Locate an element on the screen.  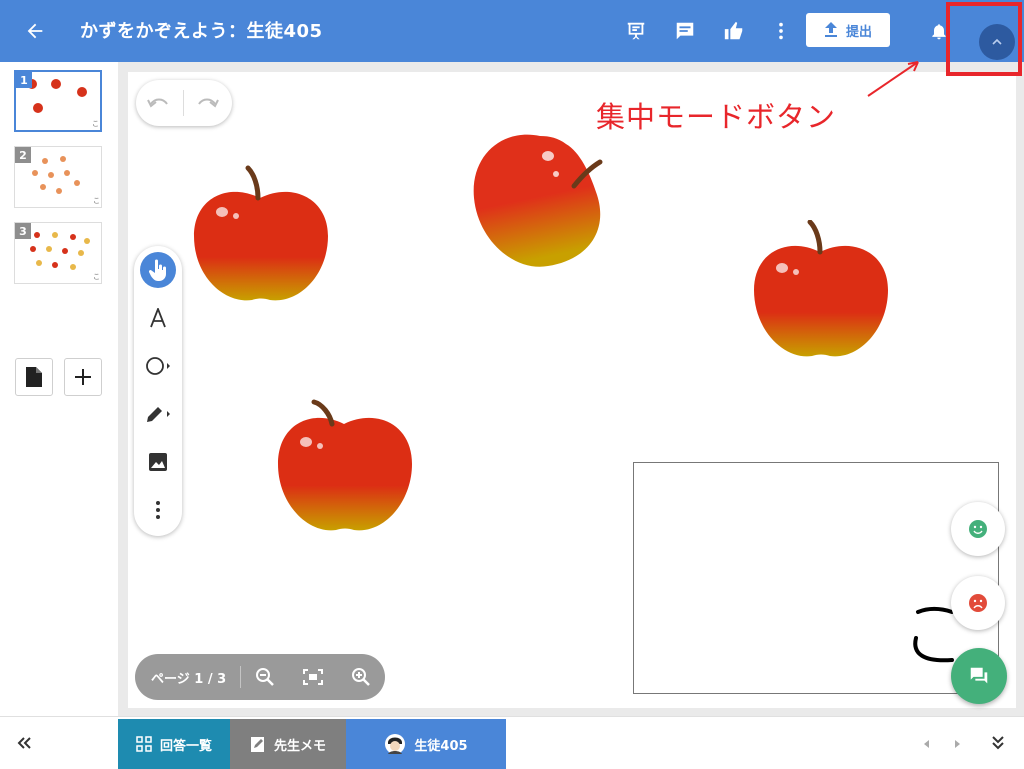
tab-teacher-memo: 先生メモ is located at coordinates (288, 744).